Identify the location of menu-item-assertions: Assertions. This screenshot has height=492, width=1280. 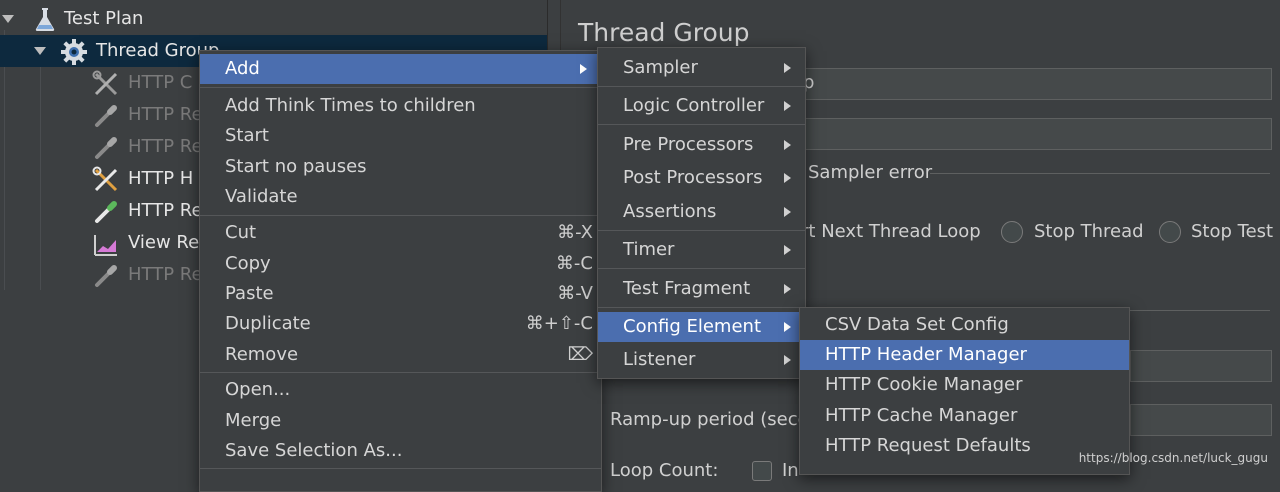
(701, 212).